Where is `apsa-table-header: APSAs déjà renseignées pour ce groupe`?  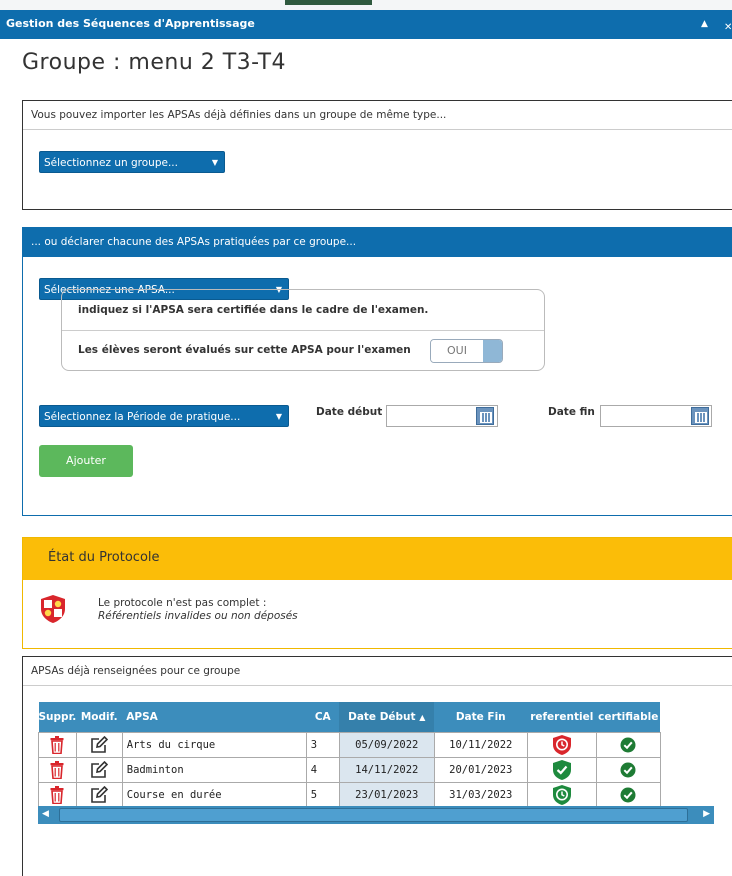 apsa-table-header: APSAs déjà renseignées pour ce groupe is located at coordinates (377, 671).